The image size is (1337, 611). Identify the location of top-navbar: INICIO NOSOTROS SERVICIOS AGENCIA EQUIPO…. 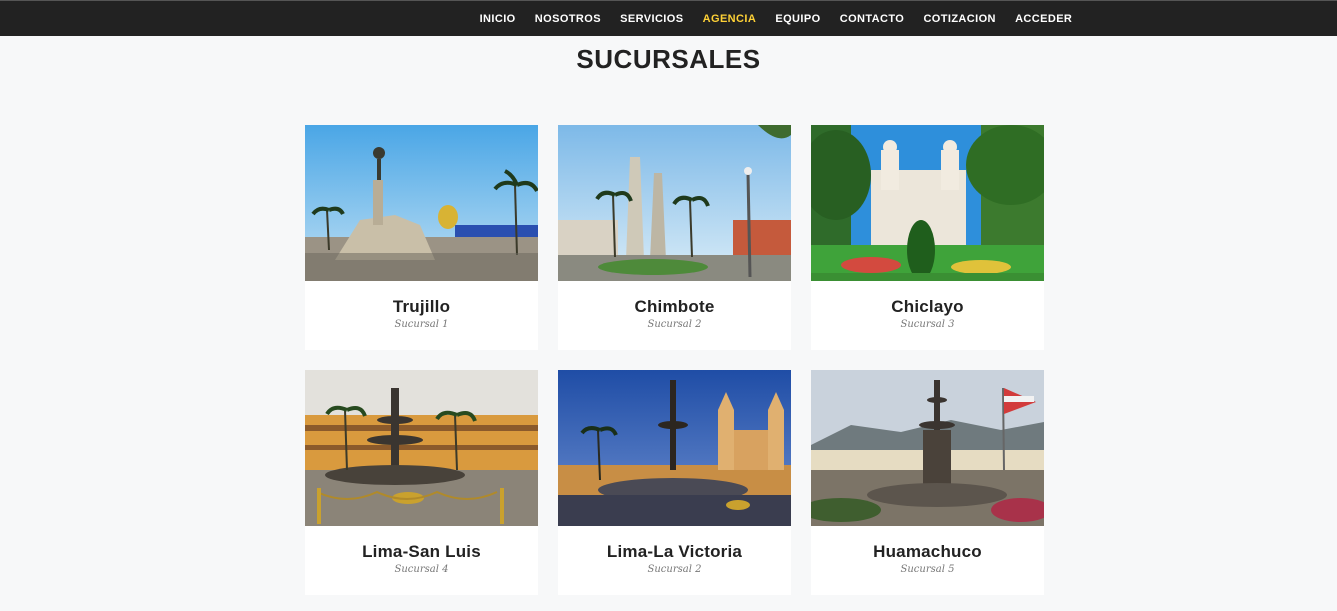
(668, 18).